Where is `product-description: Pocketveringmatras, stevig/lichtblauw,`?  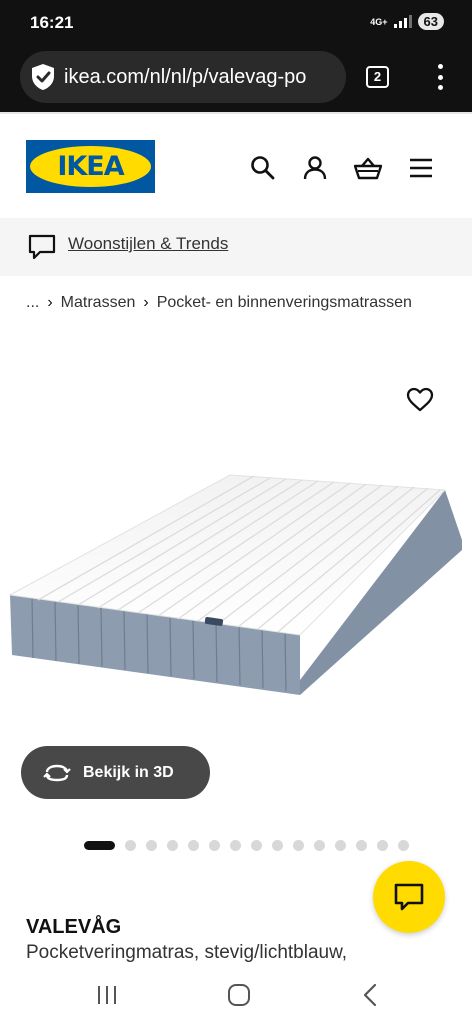
product-description: Pocketveringmatras, stevig/lichtblauw, is located at coordinates (187, 952).